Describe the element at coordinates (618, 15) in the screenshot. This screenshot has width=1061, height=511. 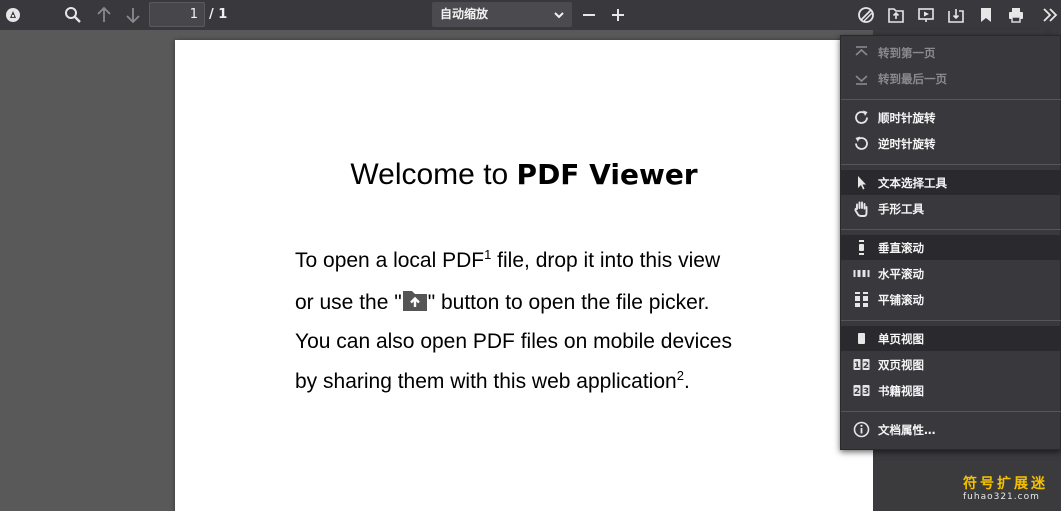
I see `zoom-in-icon` at that location.